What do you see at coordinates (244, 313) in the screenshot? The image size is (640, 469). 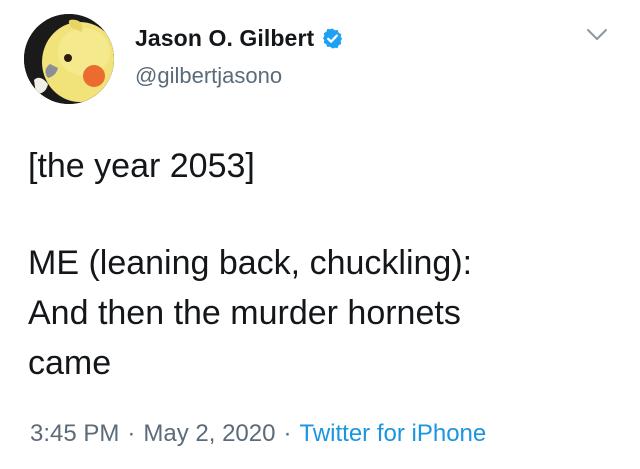 I see `tweet-line: And then the murder hornets` at bounding box center [244, 313].